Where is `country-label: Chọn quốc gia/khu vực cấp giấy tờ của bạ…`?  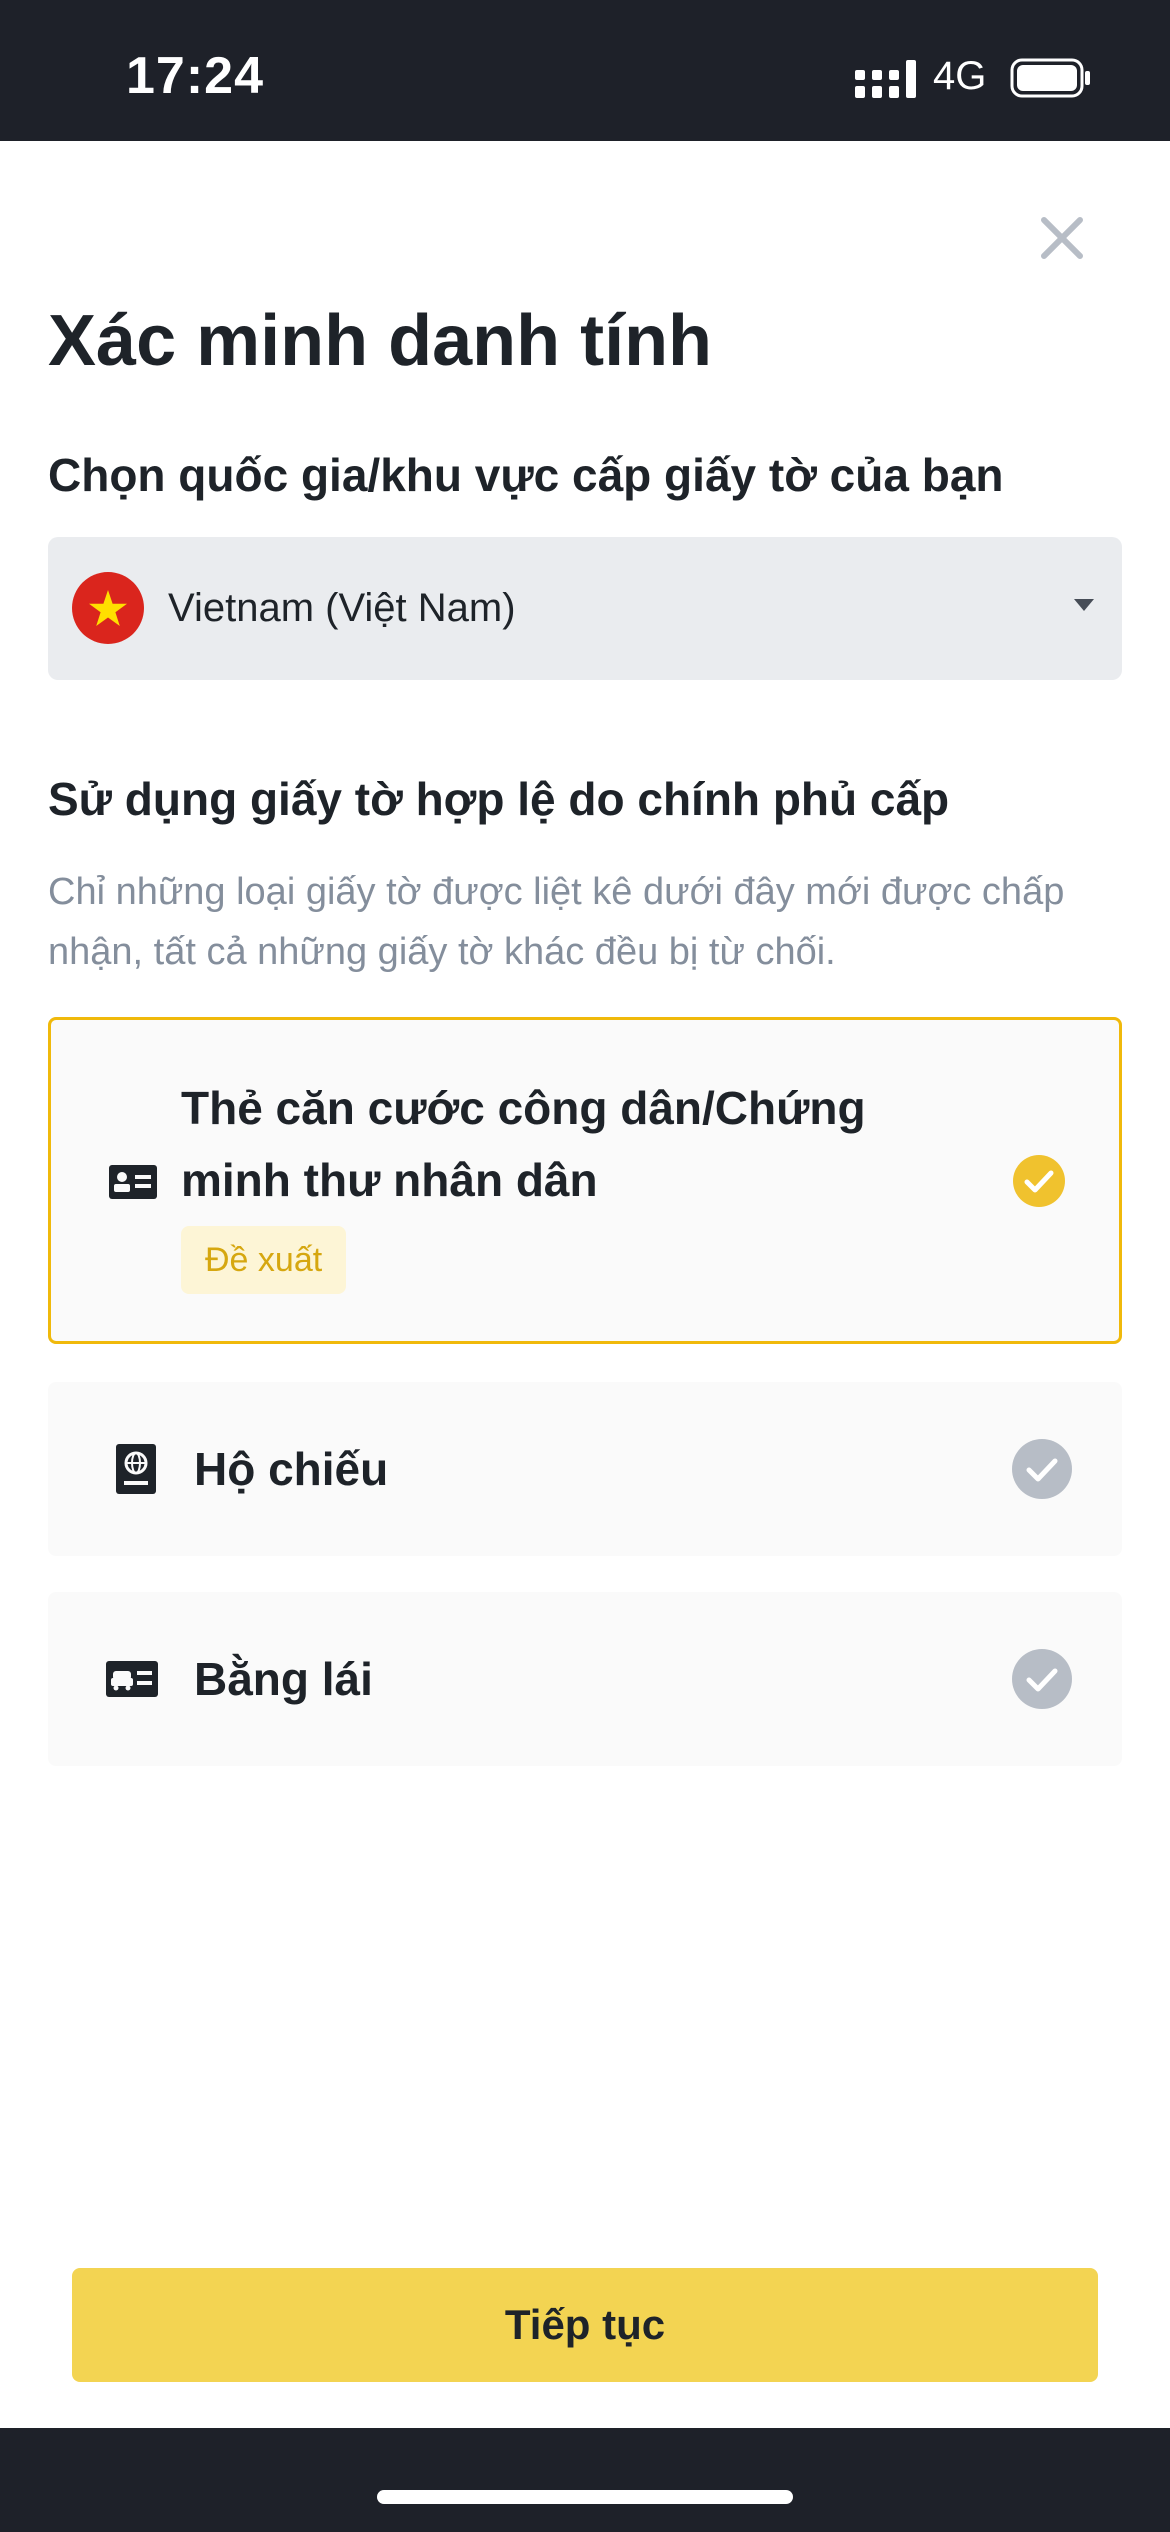 country-label: Chọn quốc gia/khu vực cấp giấy tờ của bạ… is located at coordinates (526, 475).